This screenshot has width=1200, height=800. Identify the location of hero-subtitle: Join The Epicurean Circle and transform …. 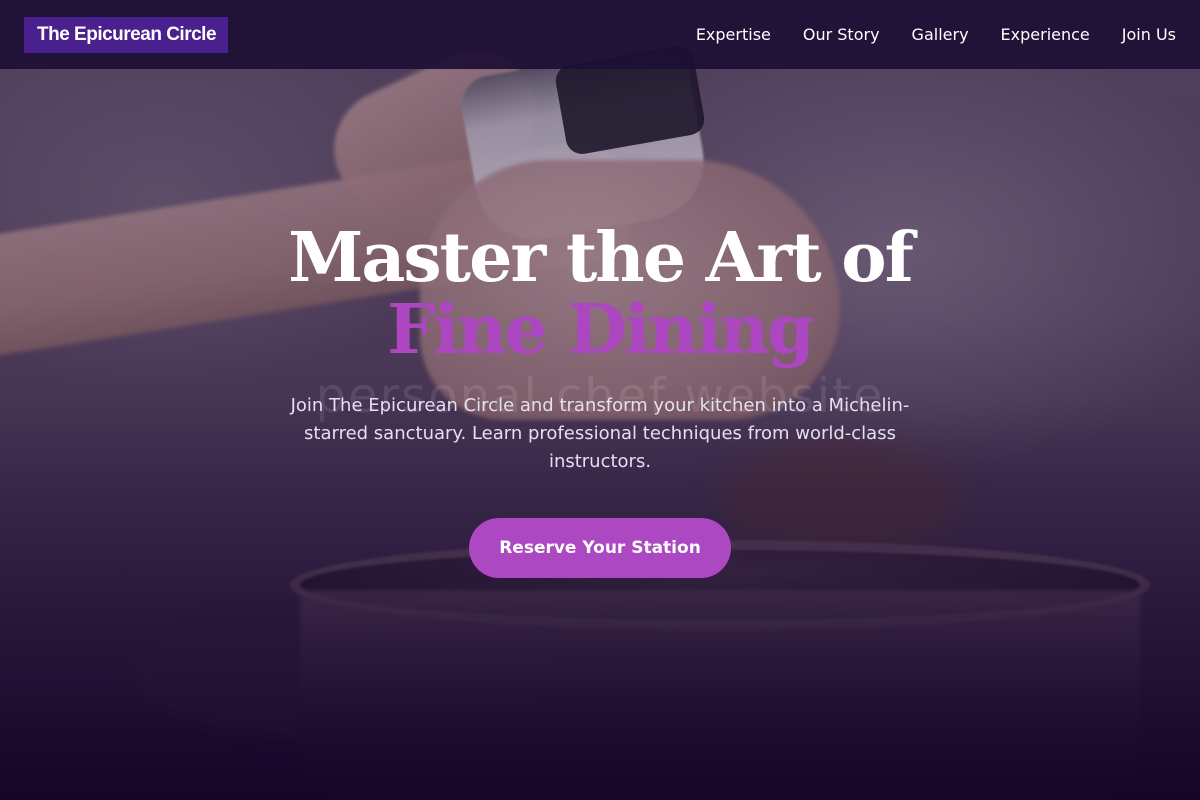
(600, 433).